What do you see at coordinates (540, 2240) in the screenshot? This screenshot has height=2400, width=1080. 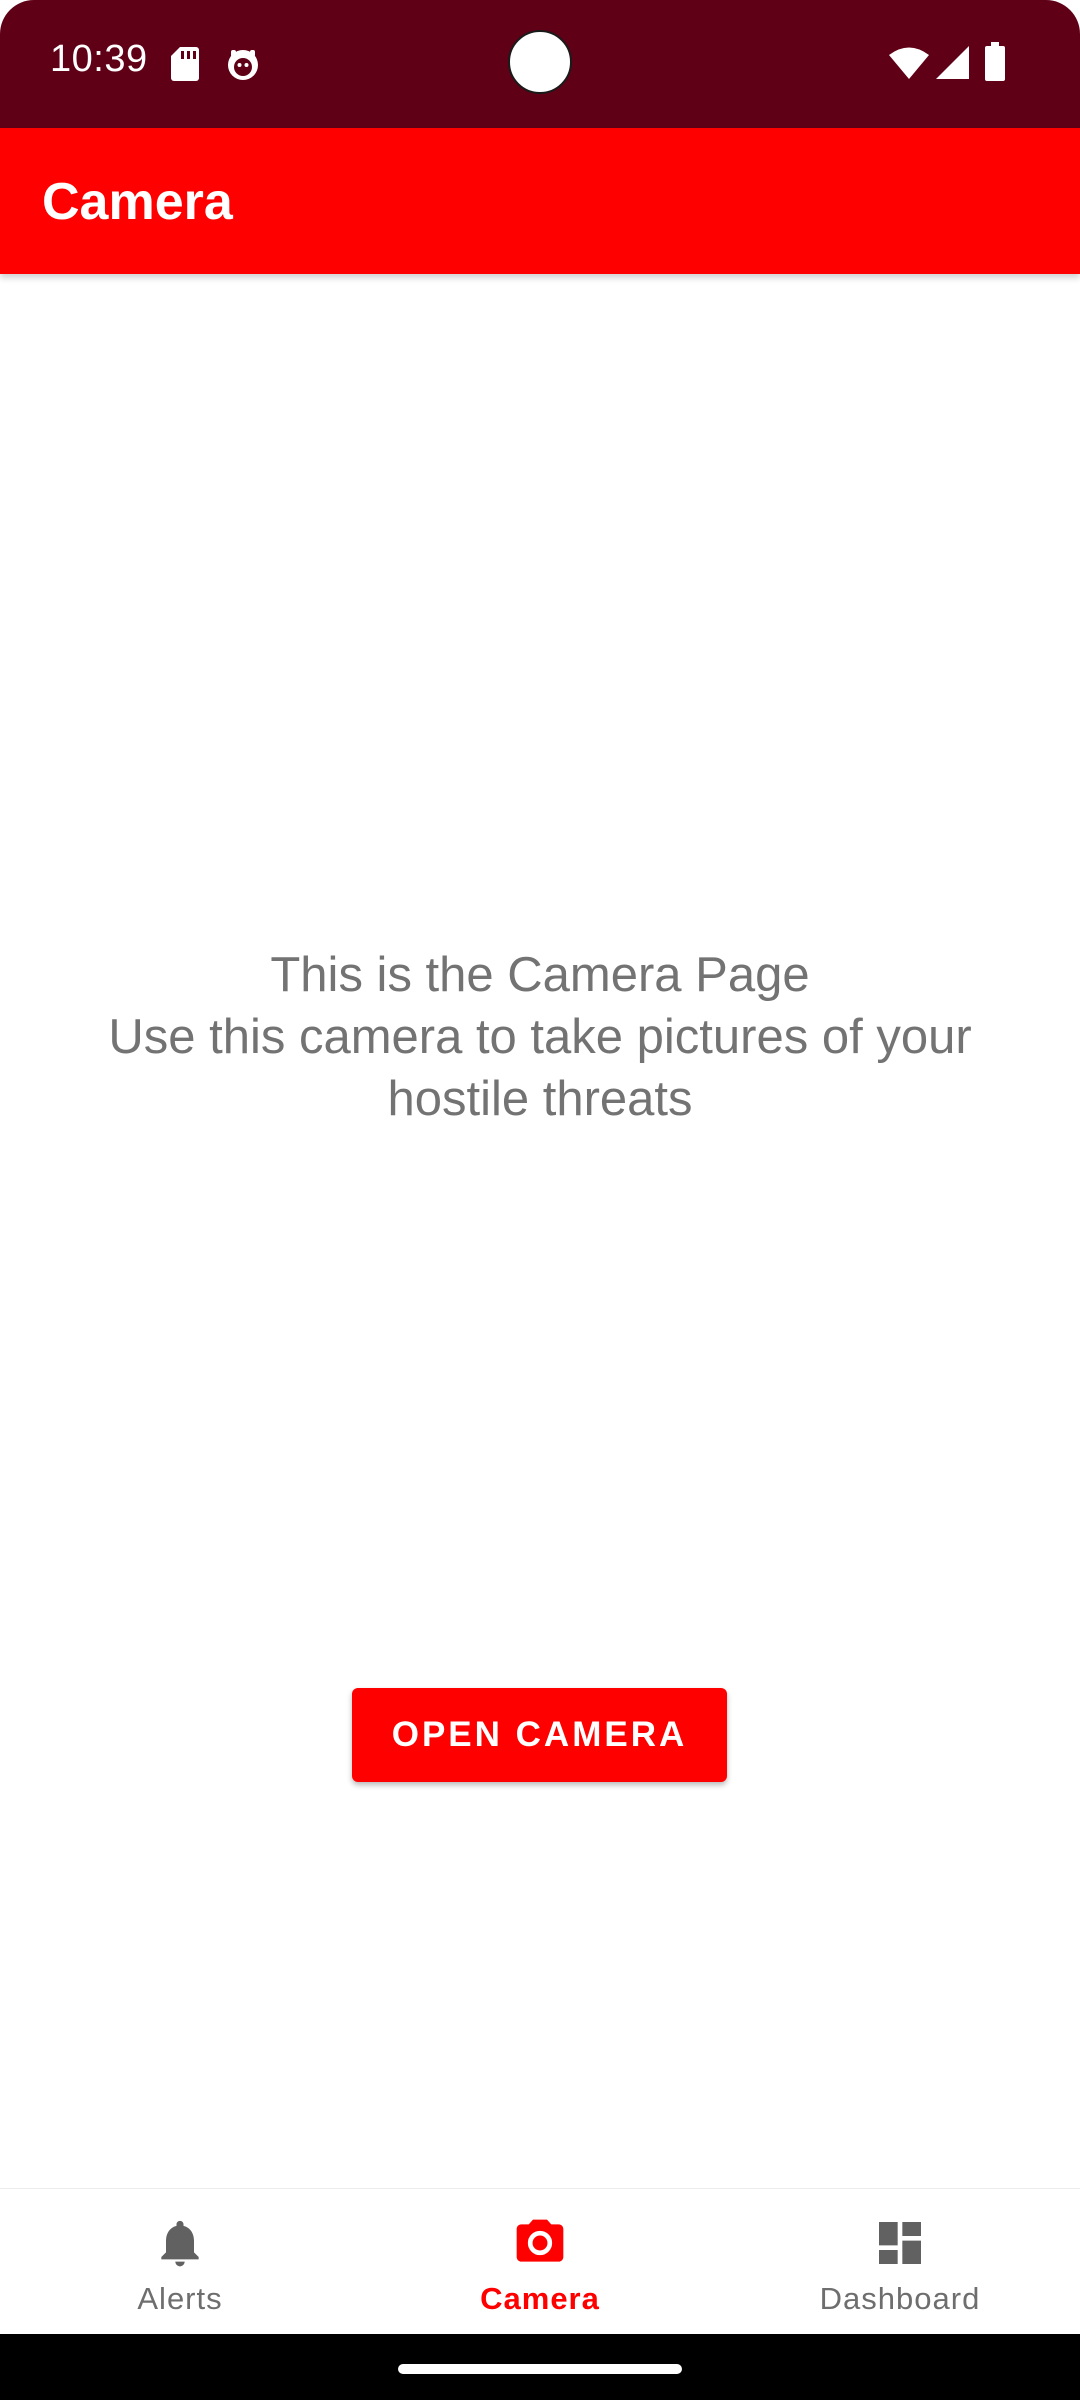 I see `camera-icon` at bounding box center [540, 2240].